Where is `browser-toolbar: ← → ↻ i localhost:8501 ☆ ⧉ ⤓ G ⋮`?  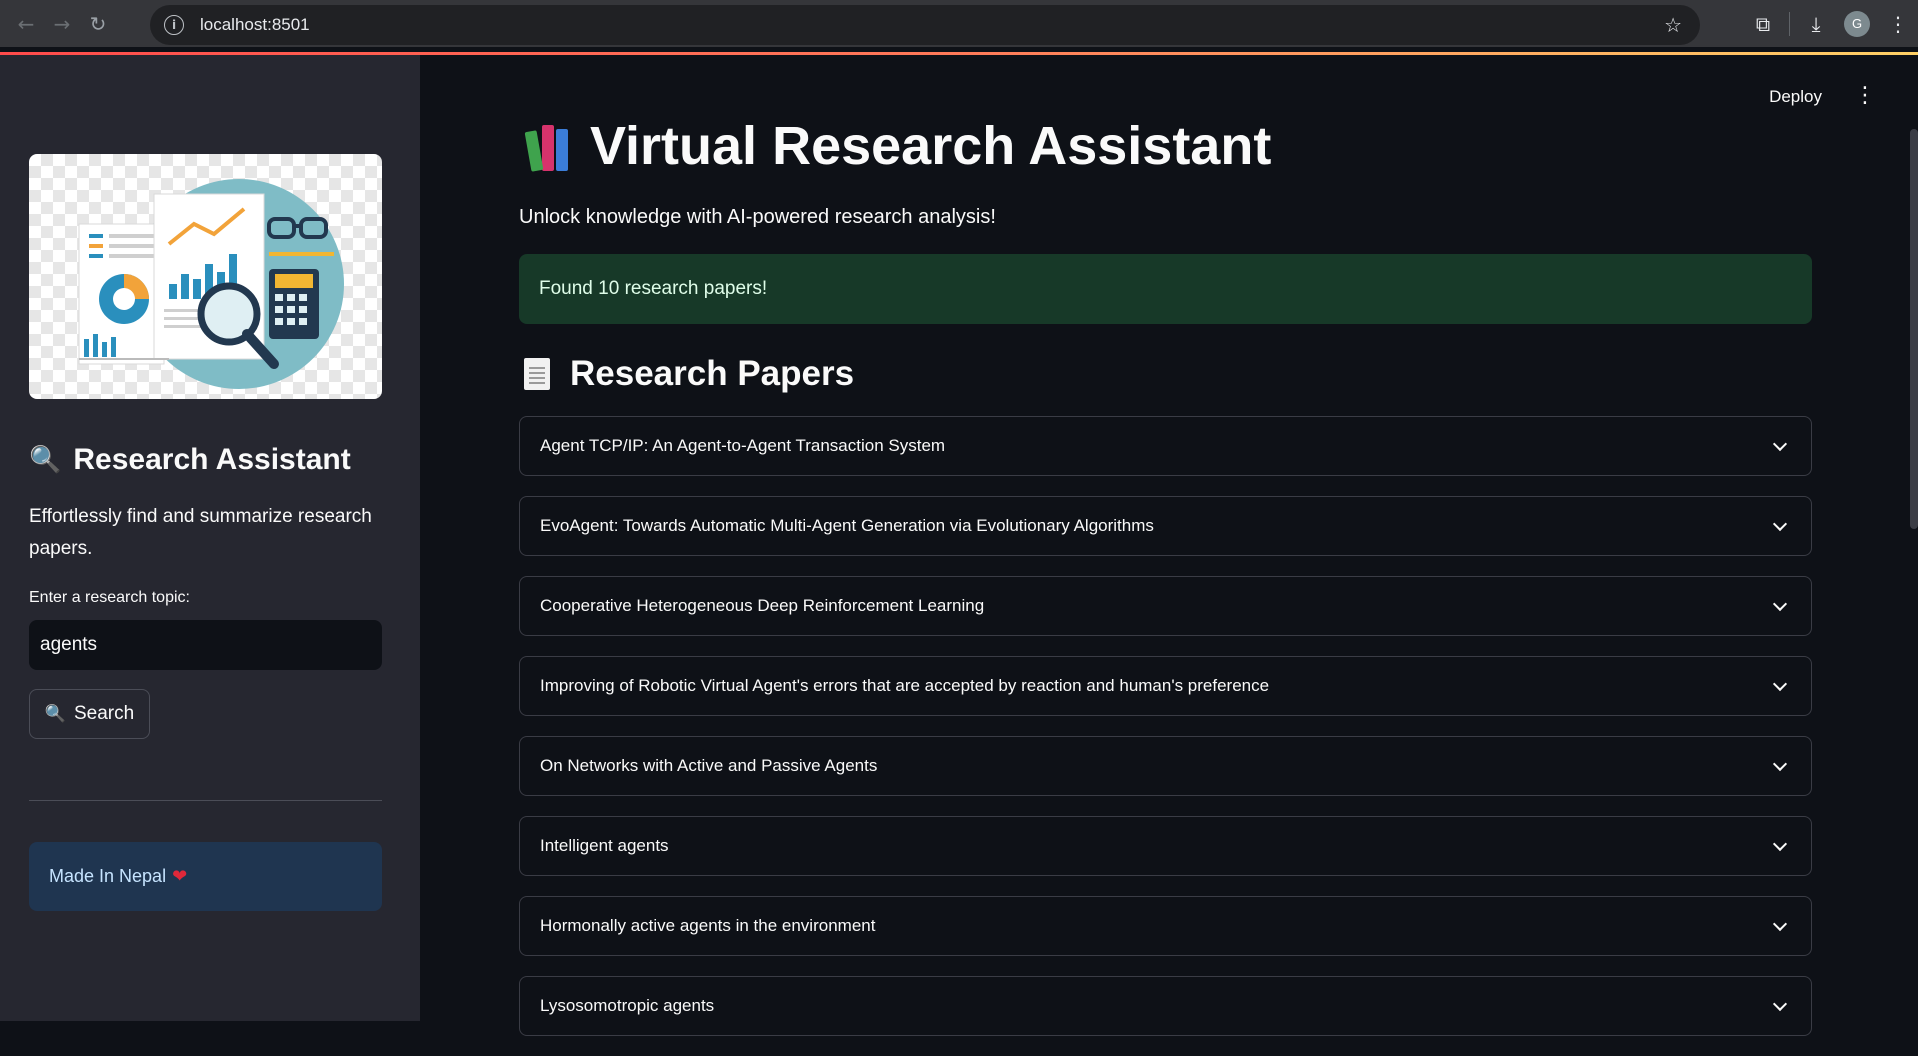
browser-toolbar: ← → ↻ i localhost:8501 ☆ ⧉ ⤓ G ⋮ is located at coordinates (959, 23).